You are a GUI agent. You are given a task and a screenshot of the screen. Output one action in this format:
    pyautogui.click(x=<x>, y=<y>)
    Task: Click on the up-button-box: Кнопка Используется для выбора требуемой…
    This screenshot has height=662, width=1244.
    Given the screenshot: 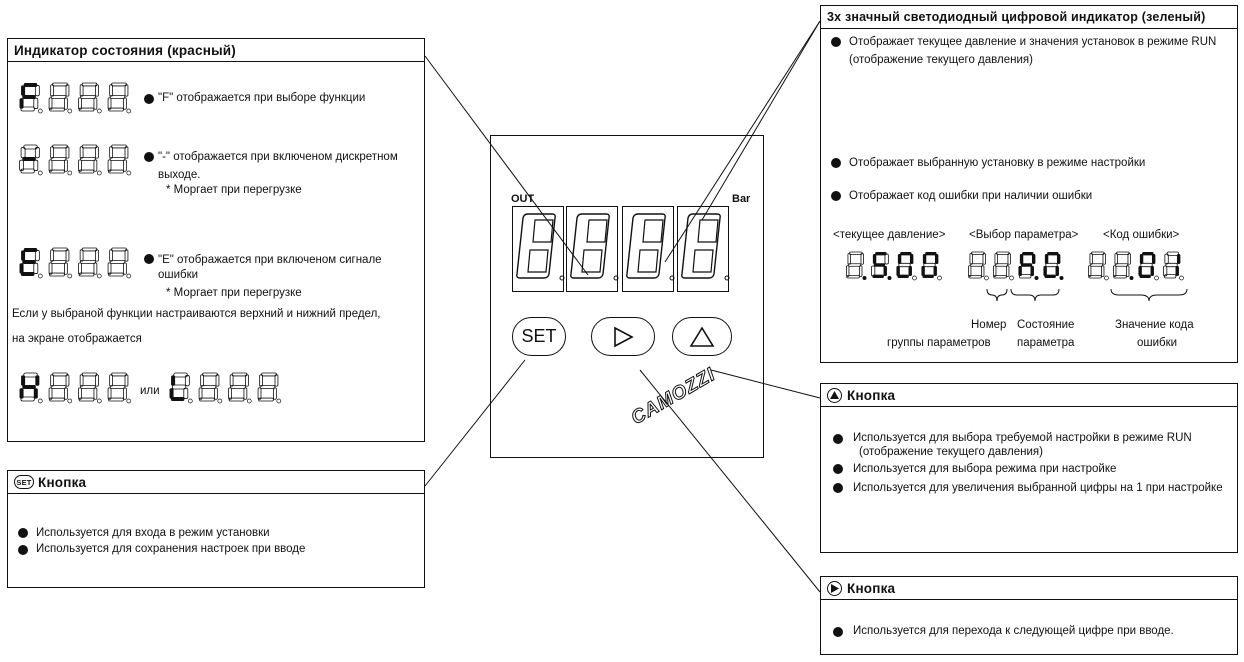 What is the action you would take?
    pyautogui.click(x=1029, y=468)
    